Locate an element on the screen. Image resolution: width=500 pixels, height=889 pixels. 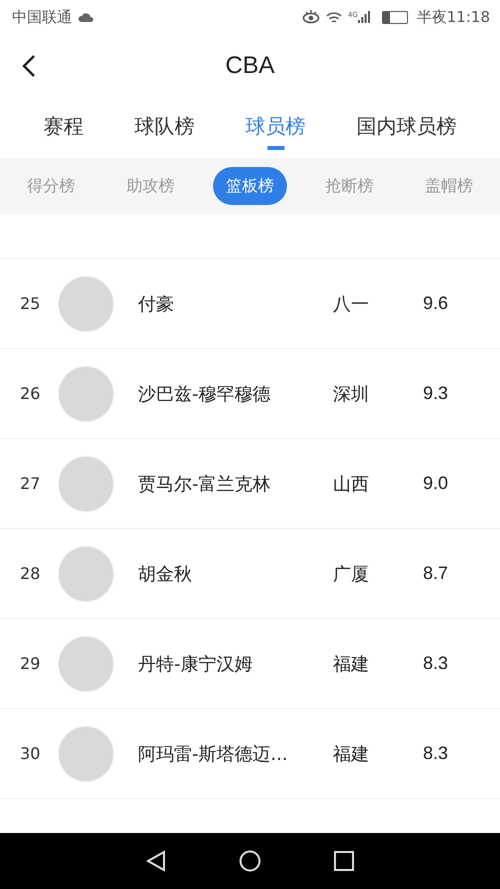
battery-icon is located at coordinates (395, 17).